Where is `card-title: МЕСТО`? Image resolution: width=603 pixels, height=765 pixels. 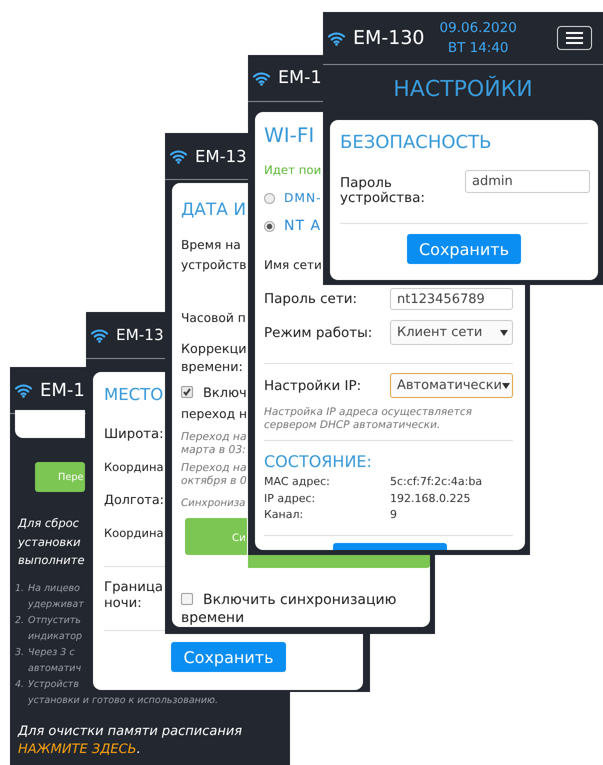 card-title: МЕСТО is located at coordinates (134, 395).